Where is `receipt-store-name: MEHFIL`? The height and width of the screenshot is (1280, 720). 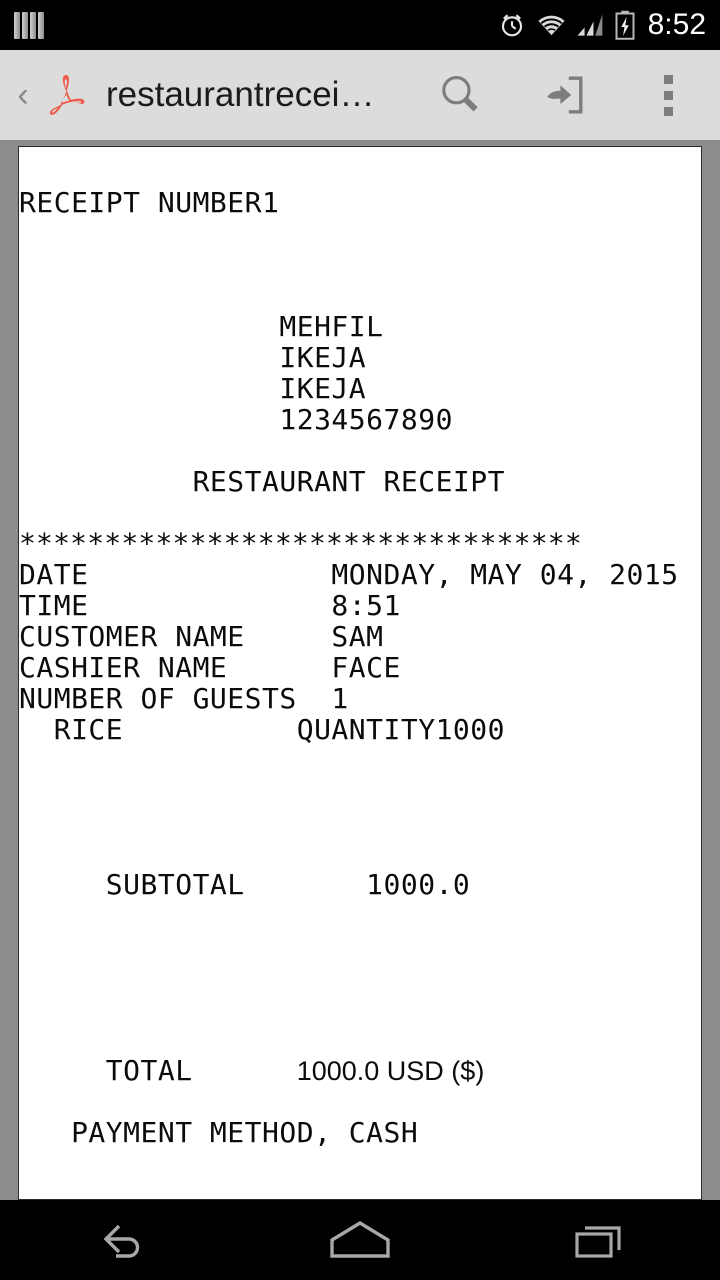
receipt-store-name: MEHFIL is located at coordinates (201, 326).